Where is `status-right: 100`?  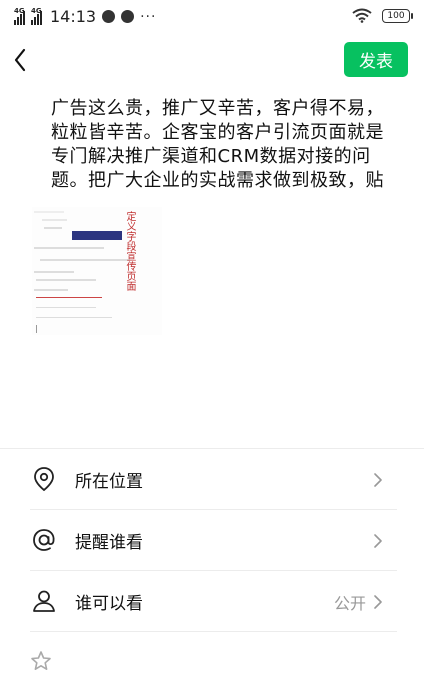
status-right: 100 is located at coordinates (382, 15).